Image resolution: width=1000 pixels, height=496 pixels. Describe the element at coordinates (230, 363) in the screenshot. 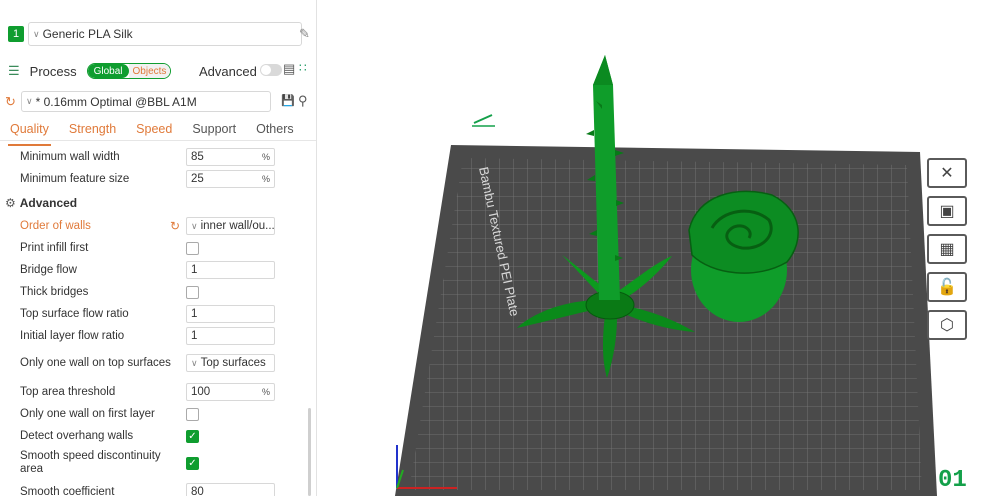

I see `param-select: ∨ Top surfaces` at that location.